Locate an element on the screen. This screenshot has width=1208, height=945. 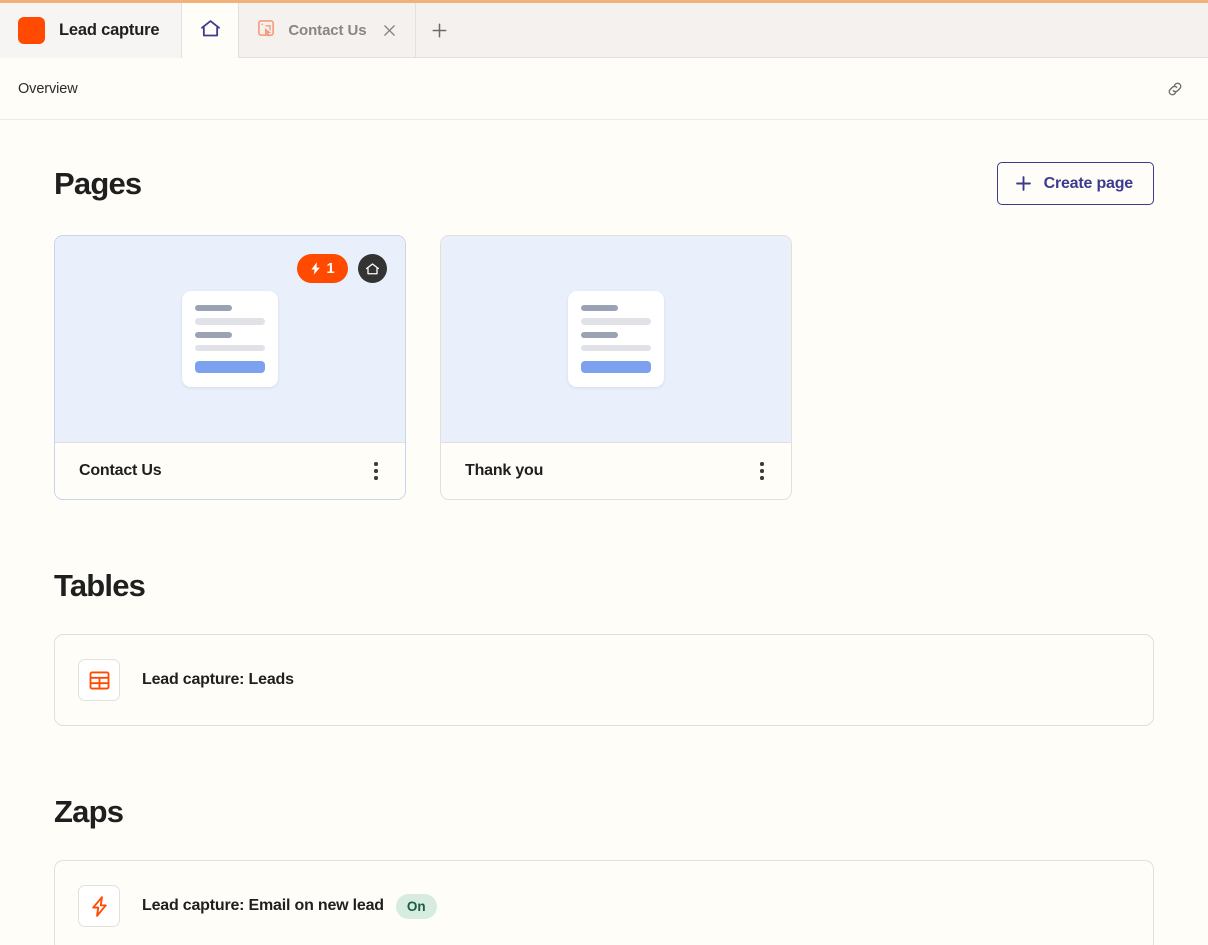
table-icon is located at coordinates (99, 680).